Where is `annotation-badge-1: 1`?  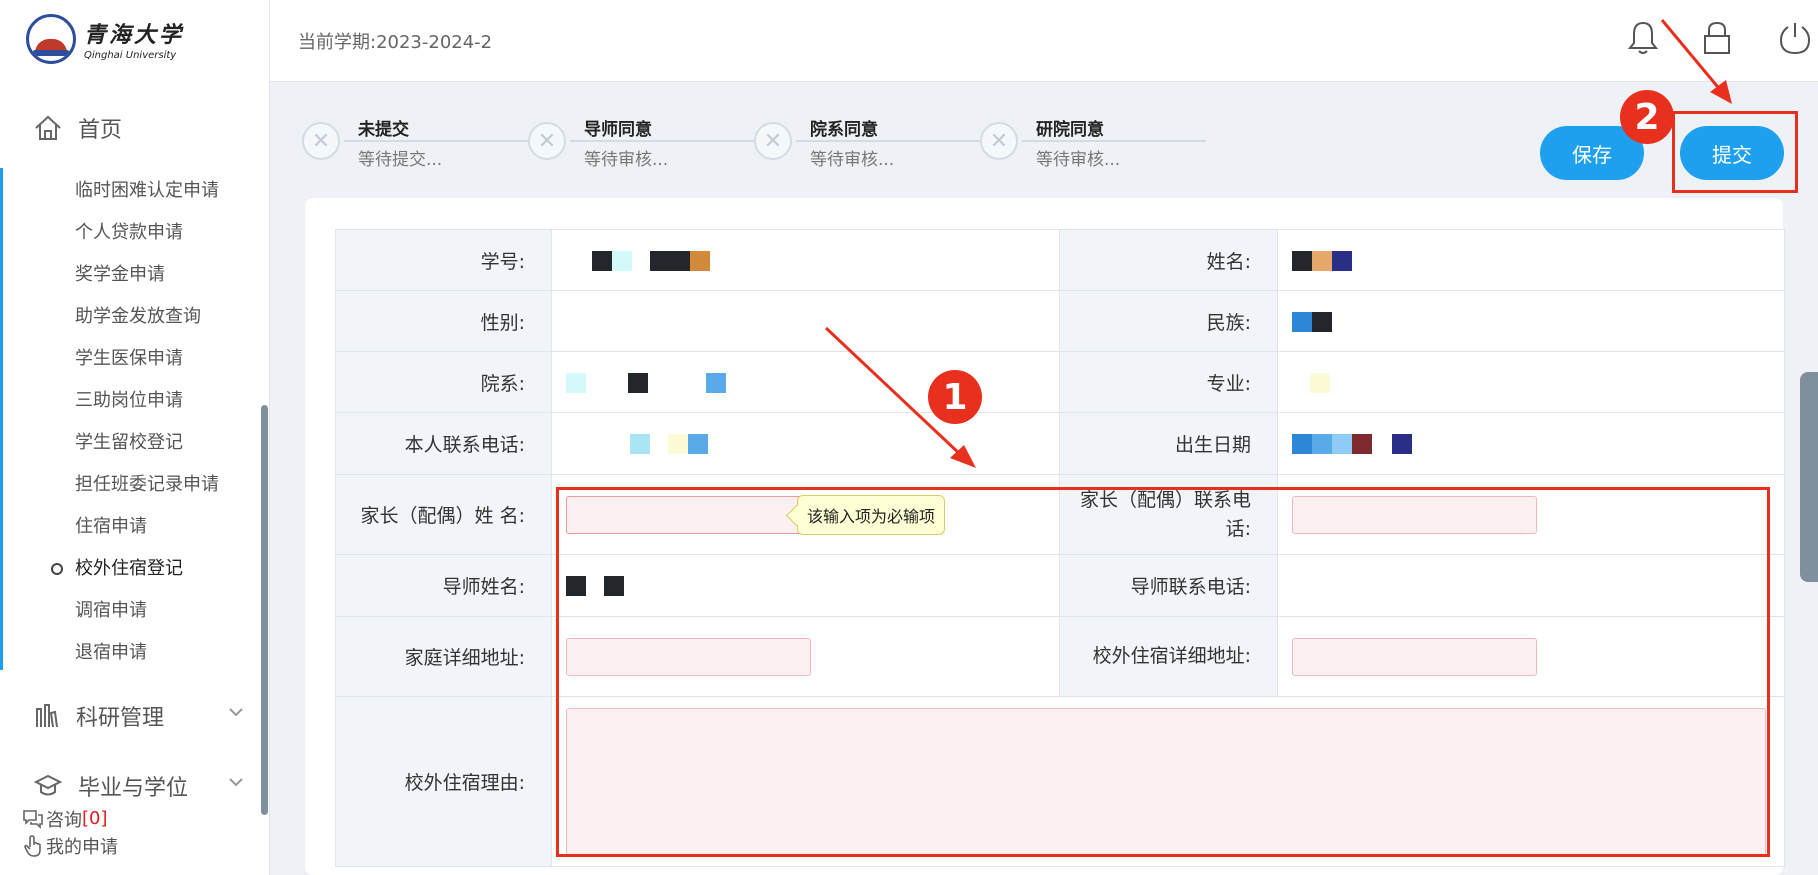
annotation-badge-1: 1 is located at coordinates (955, 397).